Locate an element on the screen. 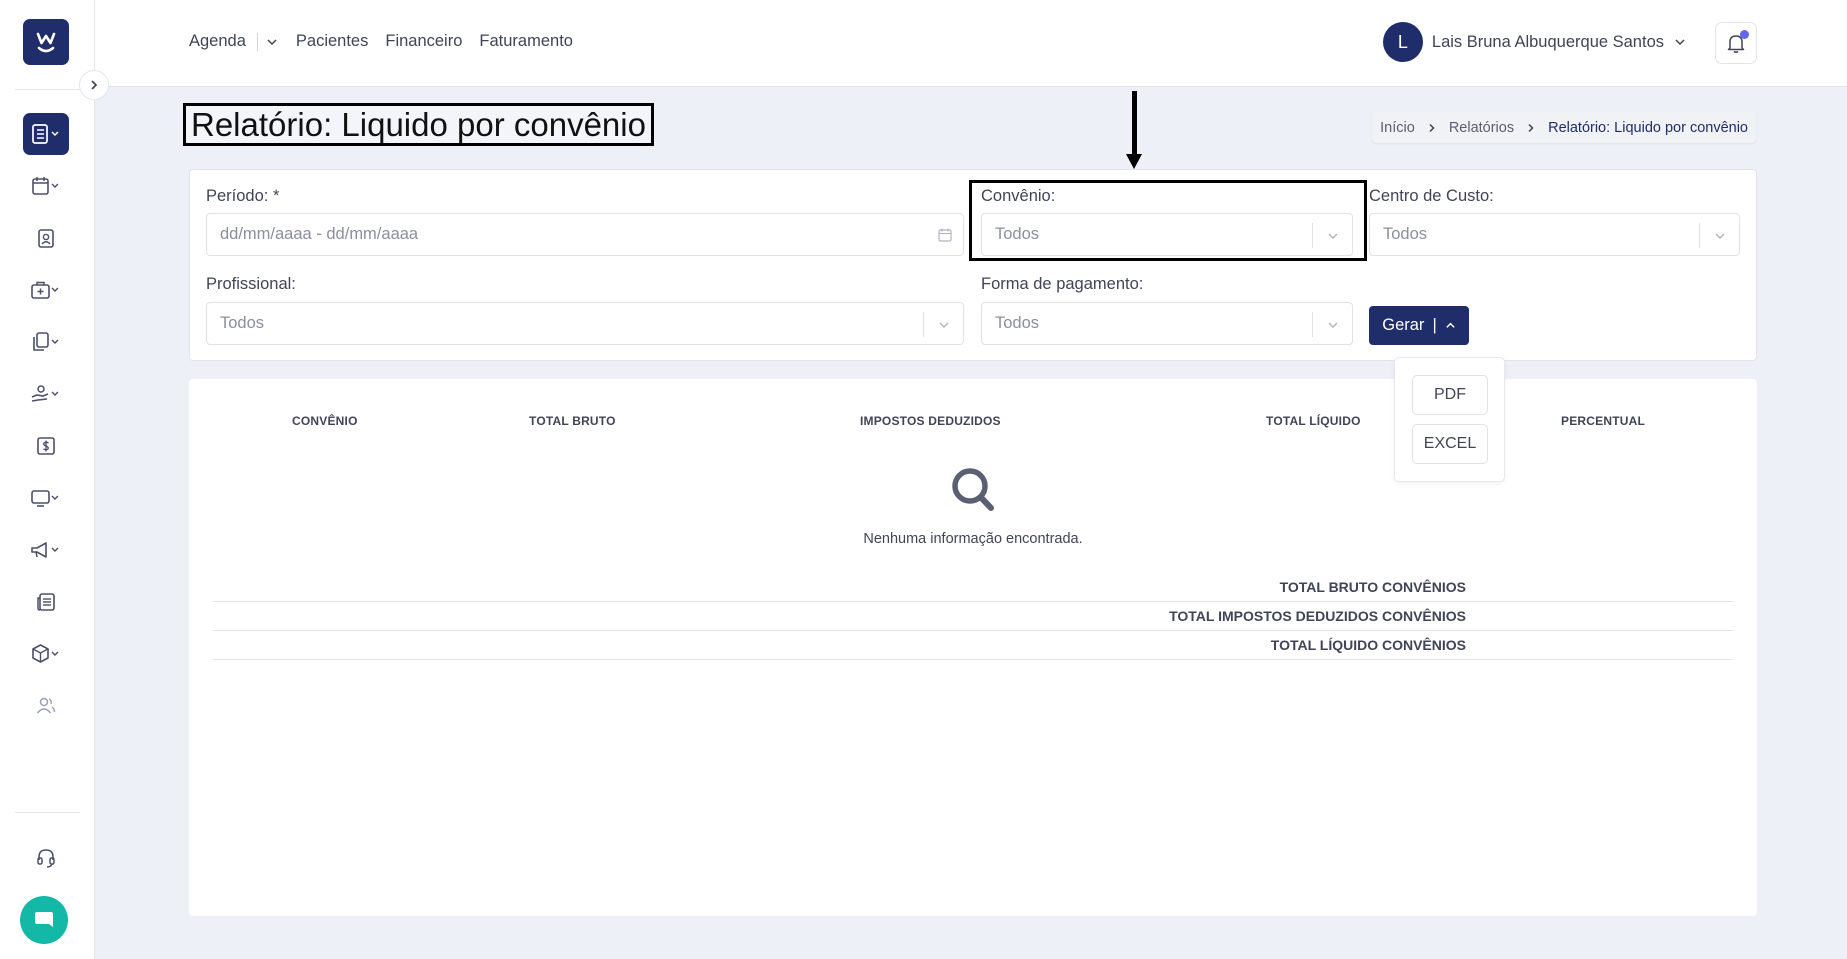 This screenshot has height=959, width=1847. chat-button is located at coordinates (44, 920).